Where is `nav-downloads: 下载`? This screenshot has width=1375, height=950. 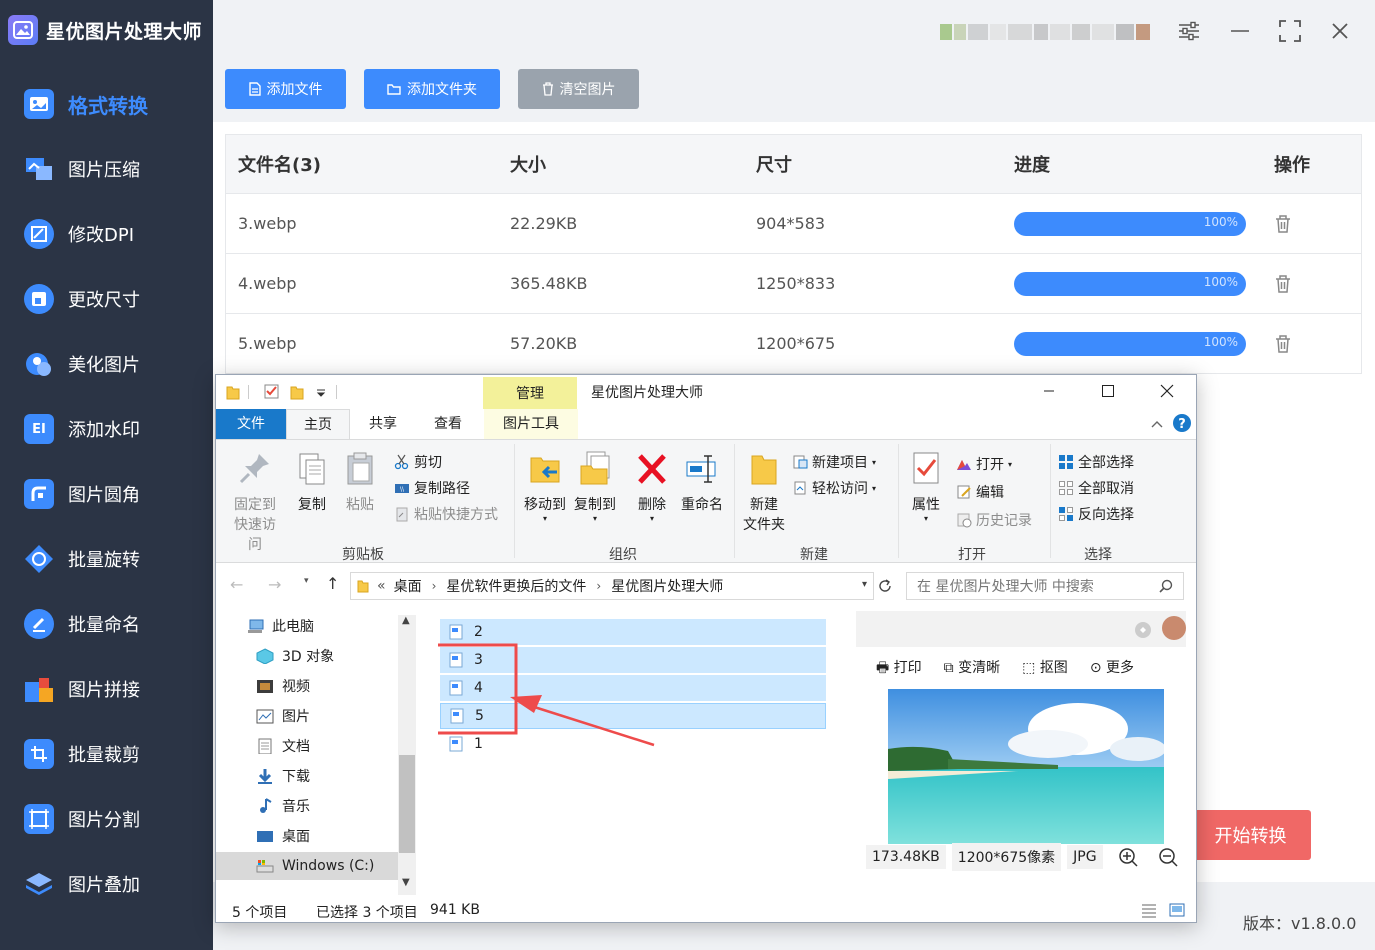
nav-downloads: 下载 is located at coordinates (283, 776).